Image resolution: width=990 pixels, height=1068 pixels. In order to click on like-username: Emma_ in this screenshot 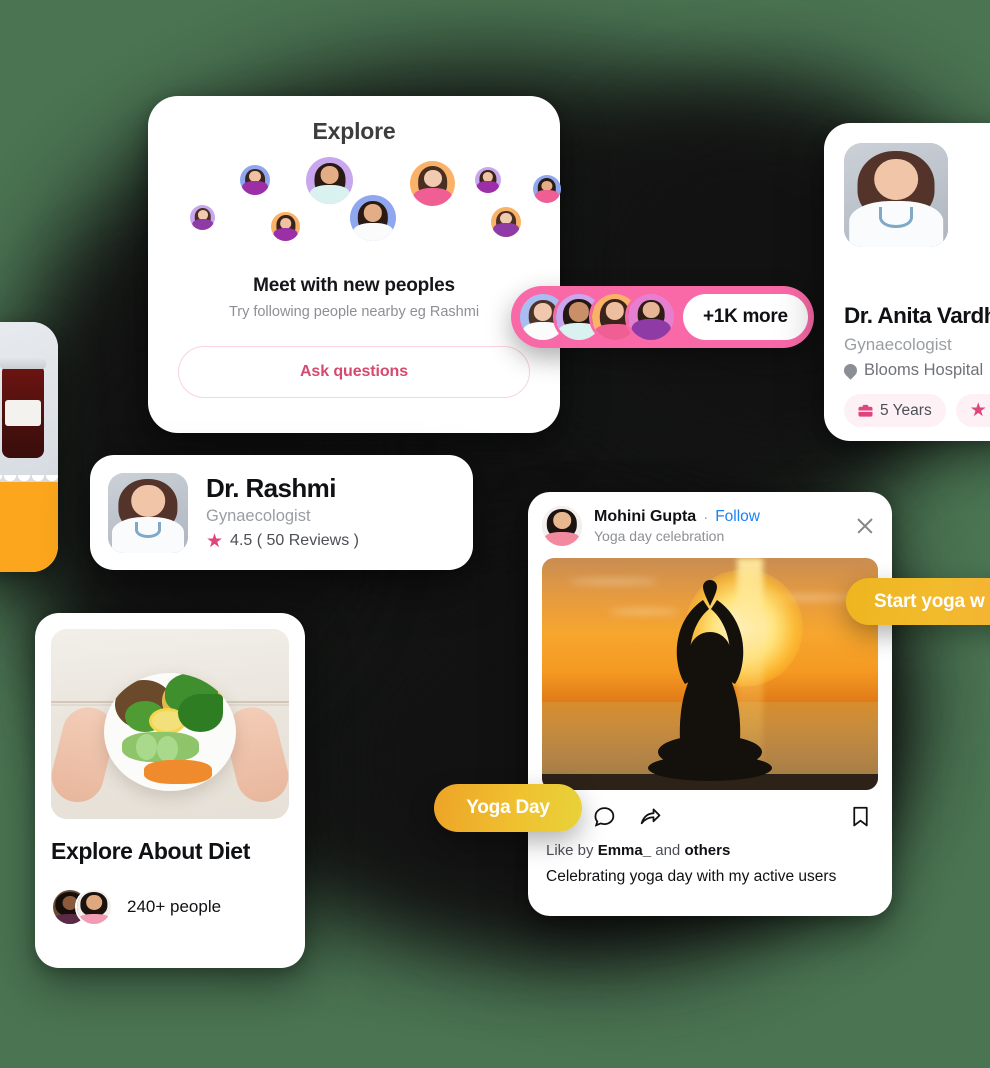, I will do `click(624, 850)`.